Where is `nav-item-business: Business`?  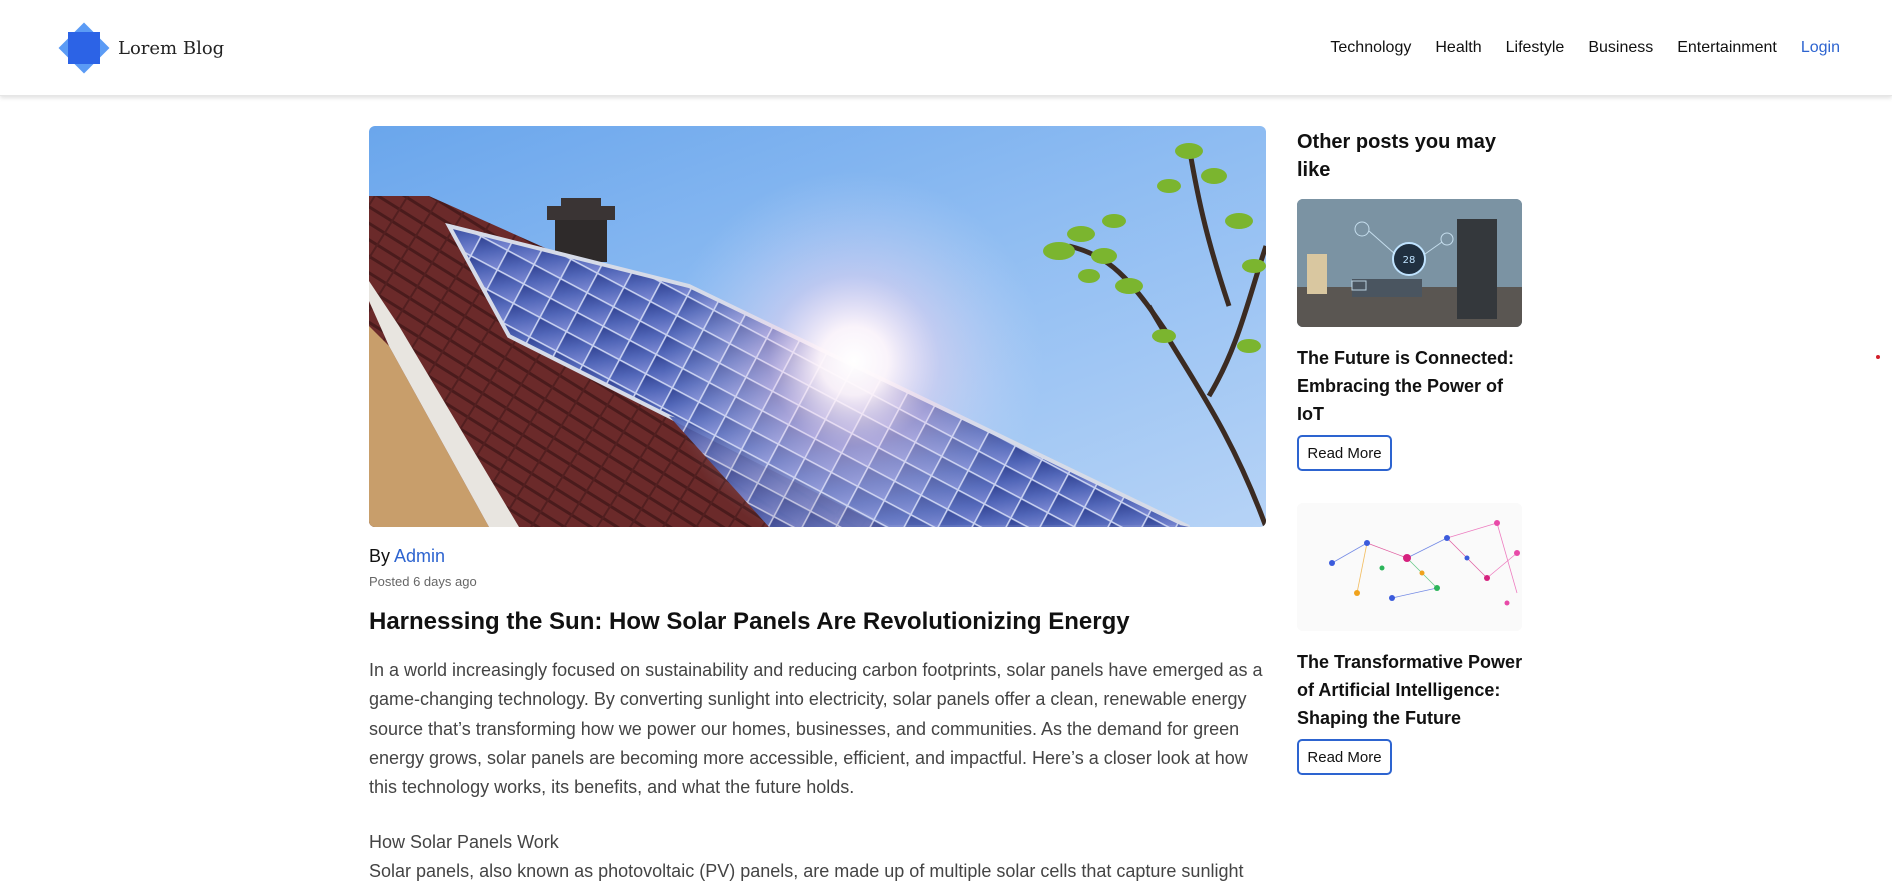
nav-item-business: Business is located at coordinates (1620, 48).